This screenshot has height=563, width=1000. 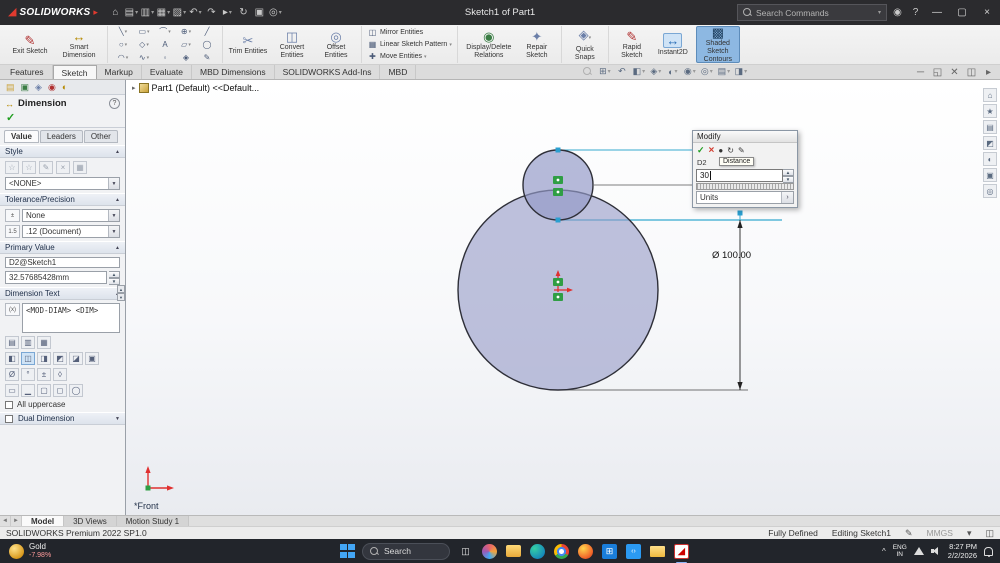 I want to click on view-settings-icon: ◨ ▾, so click(x=741, y=72).